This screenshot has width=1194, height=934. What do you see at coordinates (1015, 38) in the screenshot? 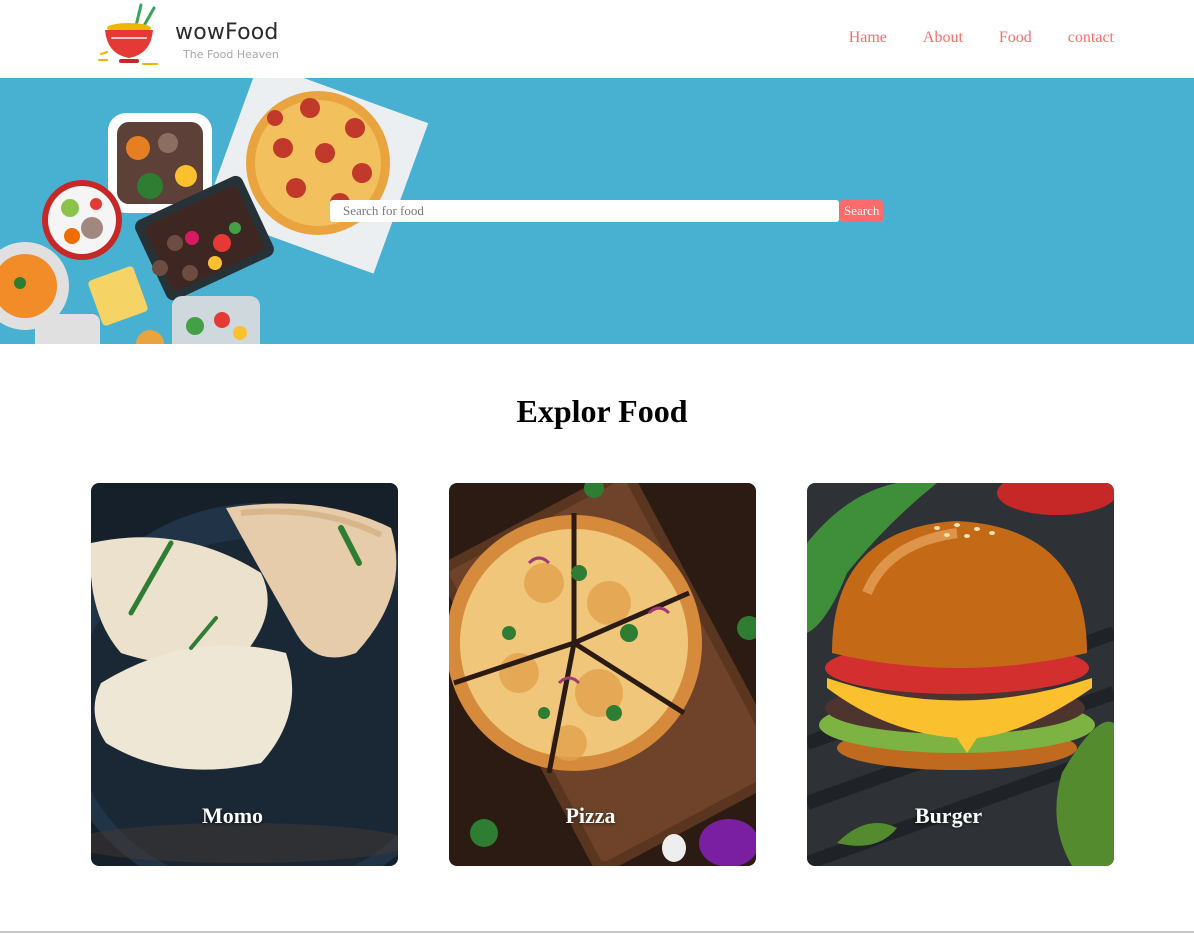
I see `nav-link-food: Food` at bounding box center [1015, 38].